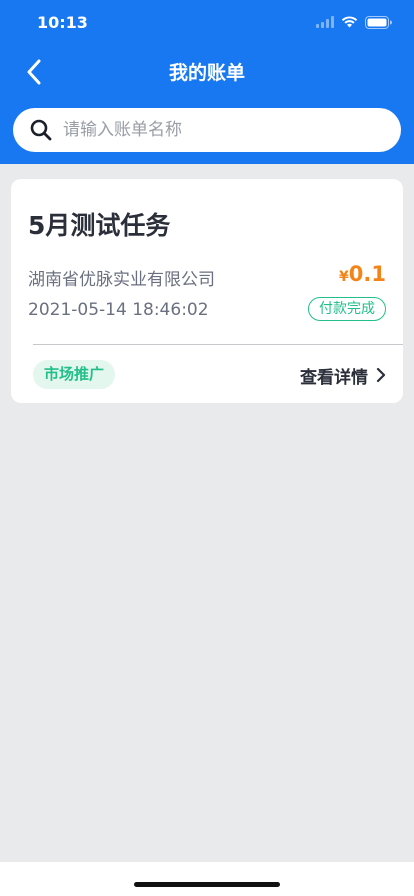  Describe the element at coordinates (118, 310) in the screenshot. I see `bill-datetime: 2021-05-14 18:46:02` at that location.